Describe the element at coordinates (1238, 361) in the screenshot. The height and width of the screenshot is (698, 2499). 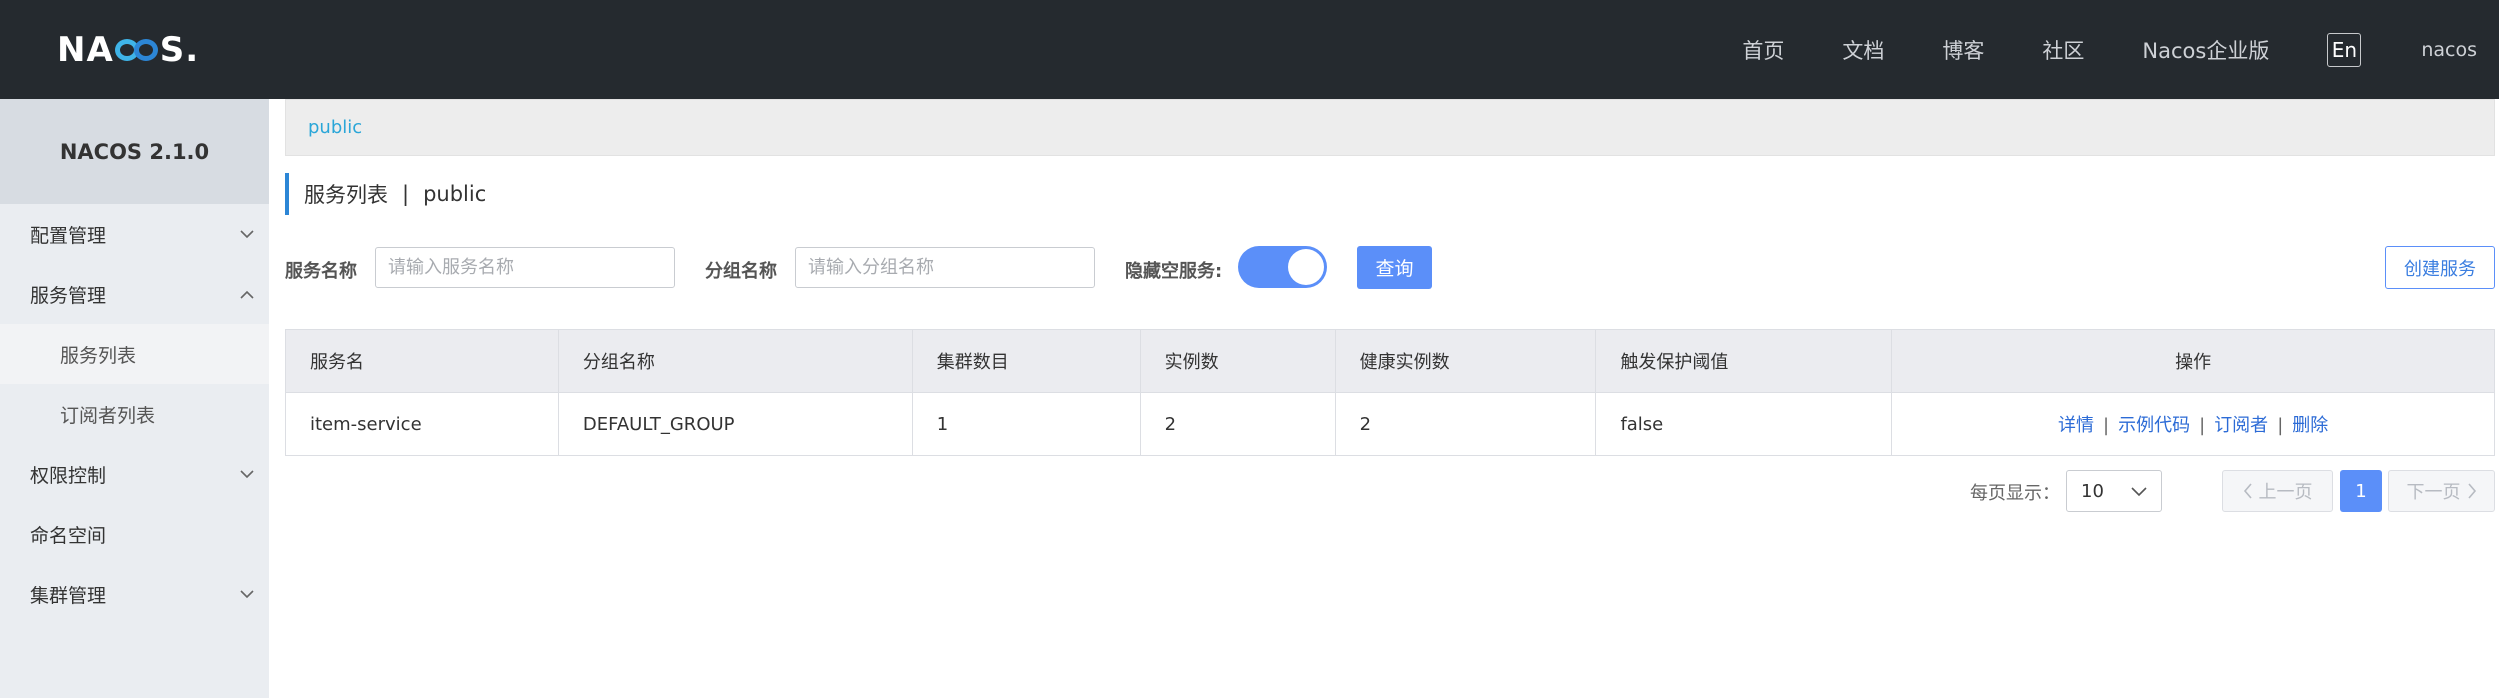
I see `column-header-instance-count: 实例数` at that location.